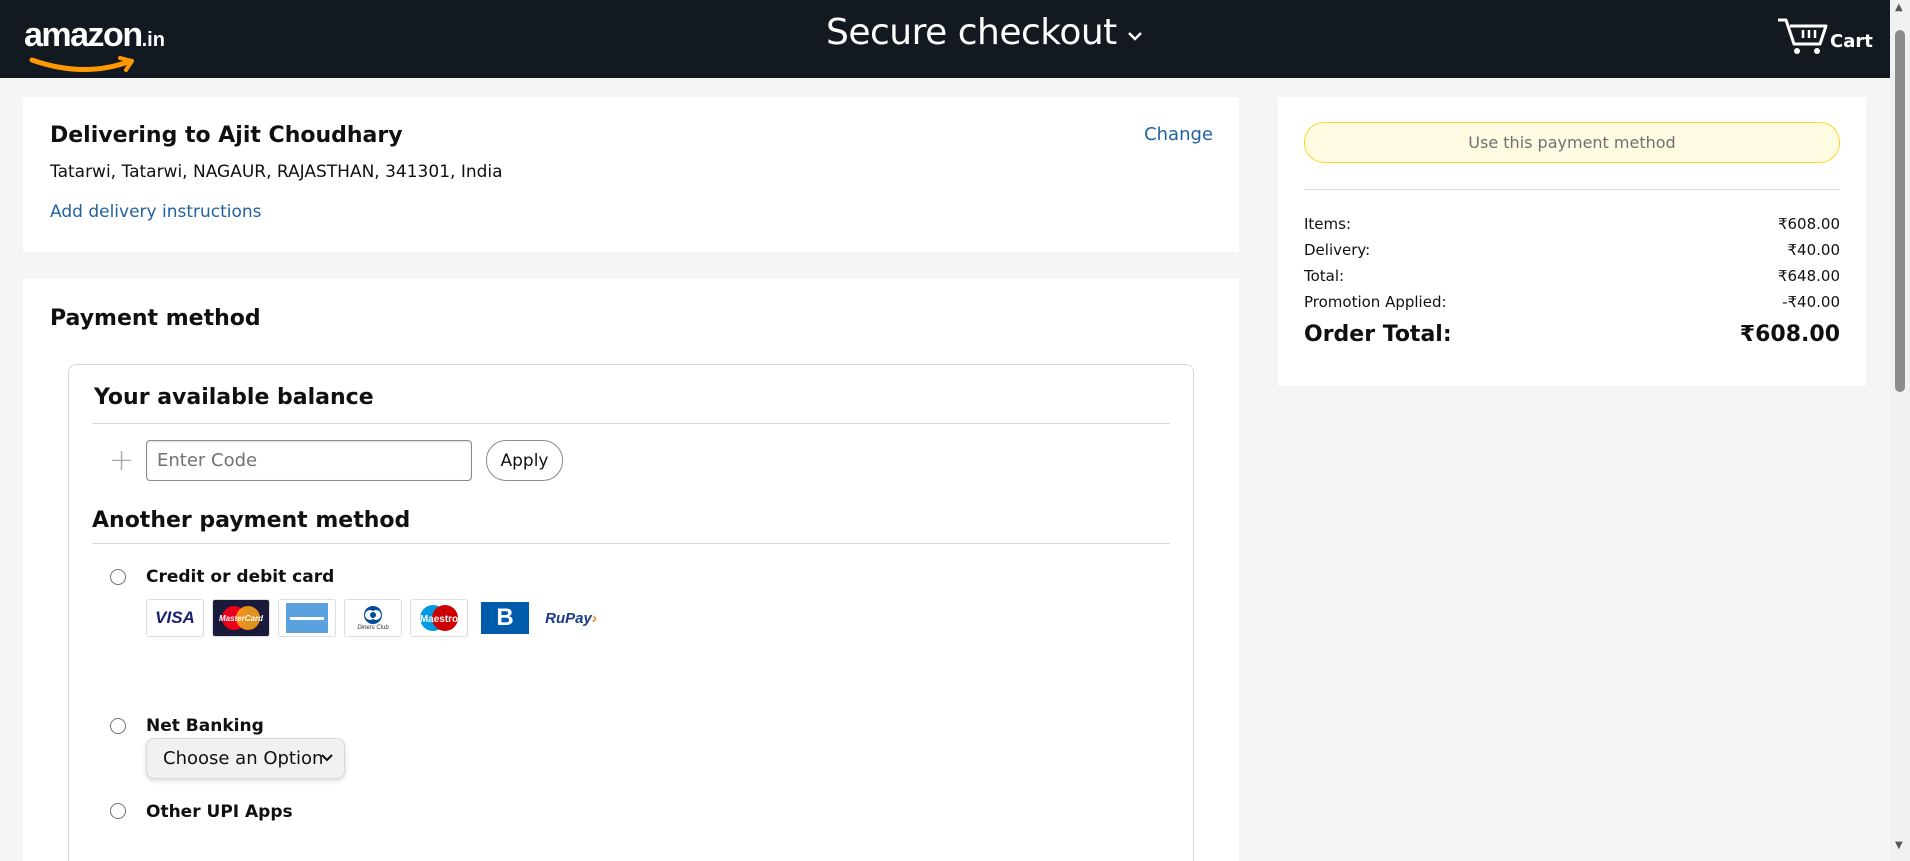 The image size is (1910, 861). Describe the element at coordinates (309, 460) in the screenshot. I see `gift-code-input` at that location.